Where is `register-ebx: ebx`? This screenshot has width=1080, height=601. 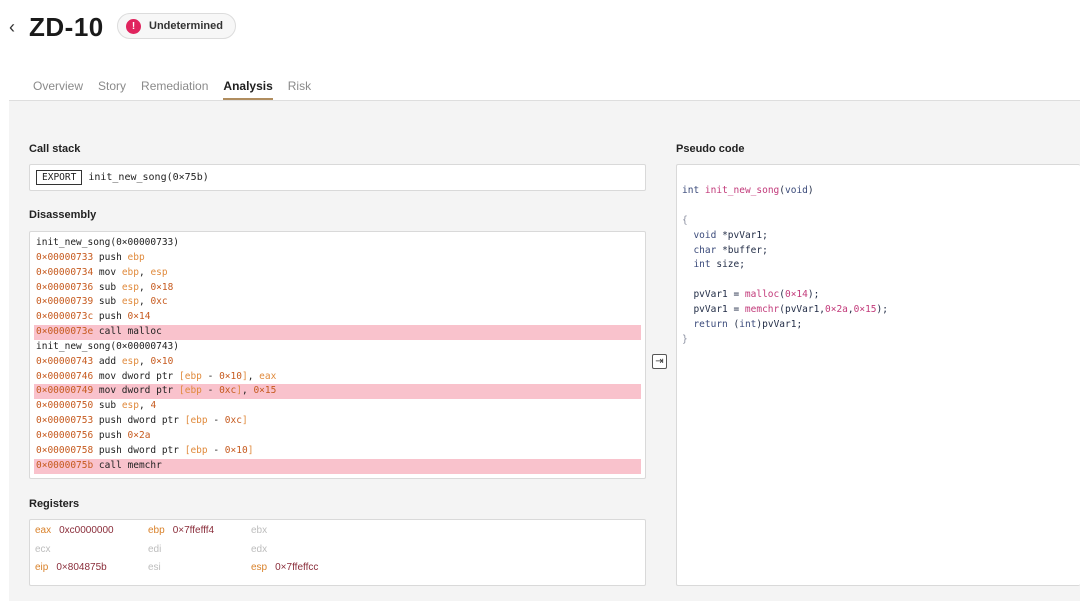 register-ebx: ebx is located at coordinates (263, 530).